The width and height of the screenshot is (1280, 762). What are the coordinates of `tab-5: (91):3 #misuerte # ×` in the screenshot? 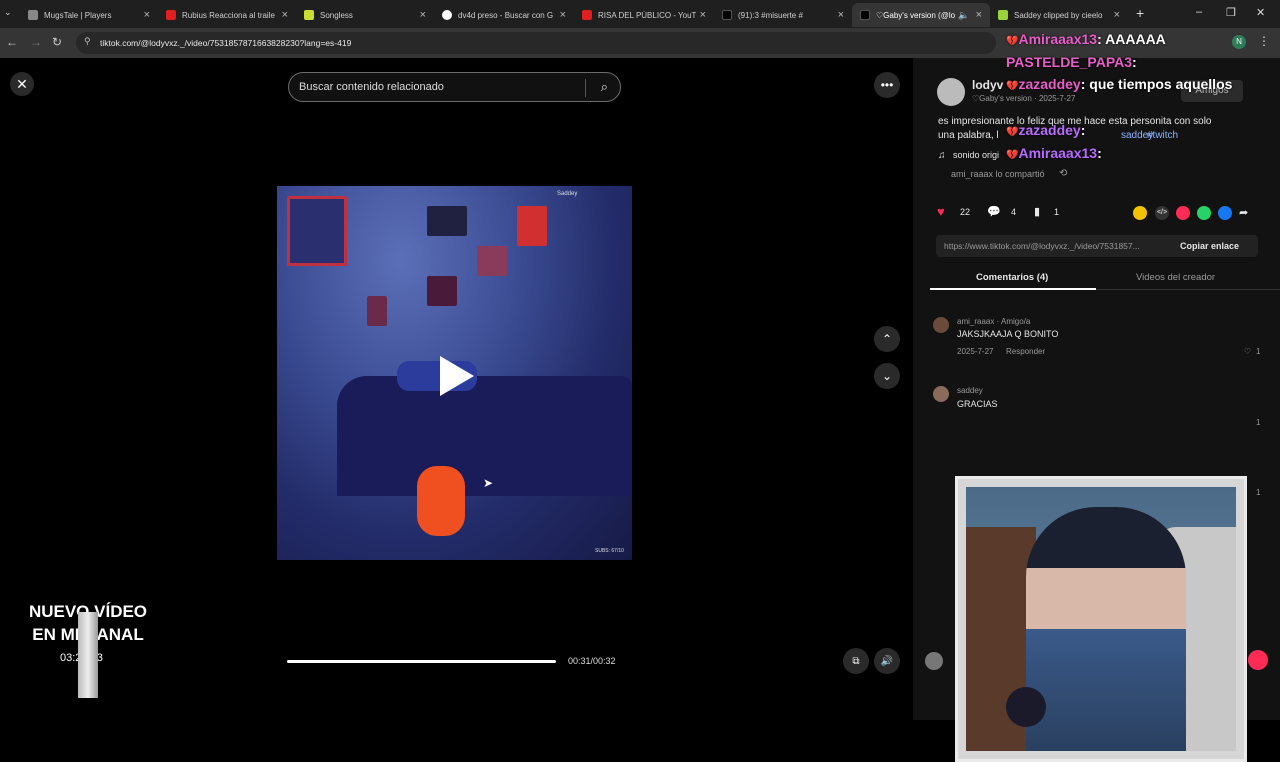 It's located at (783, 15).